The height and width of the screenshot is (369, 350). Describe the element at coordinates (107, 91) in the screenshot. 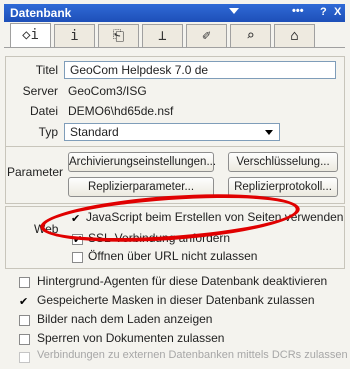

I see `server-value: GeoCom3/ISG` at that location.